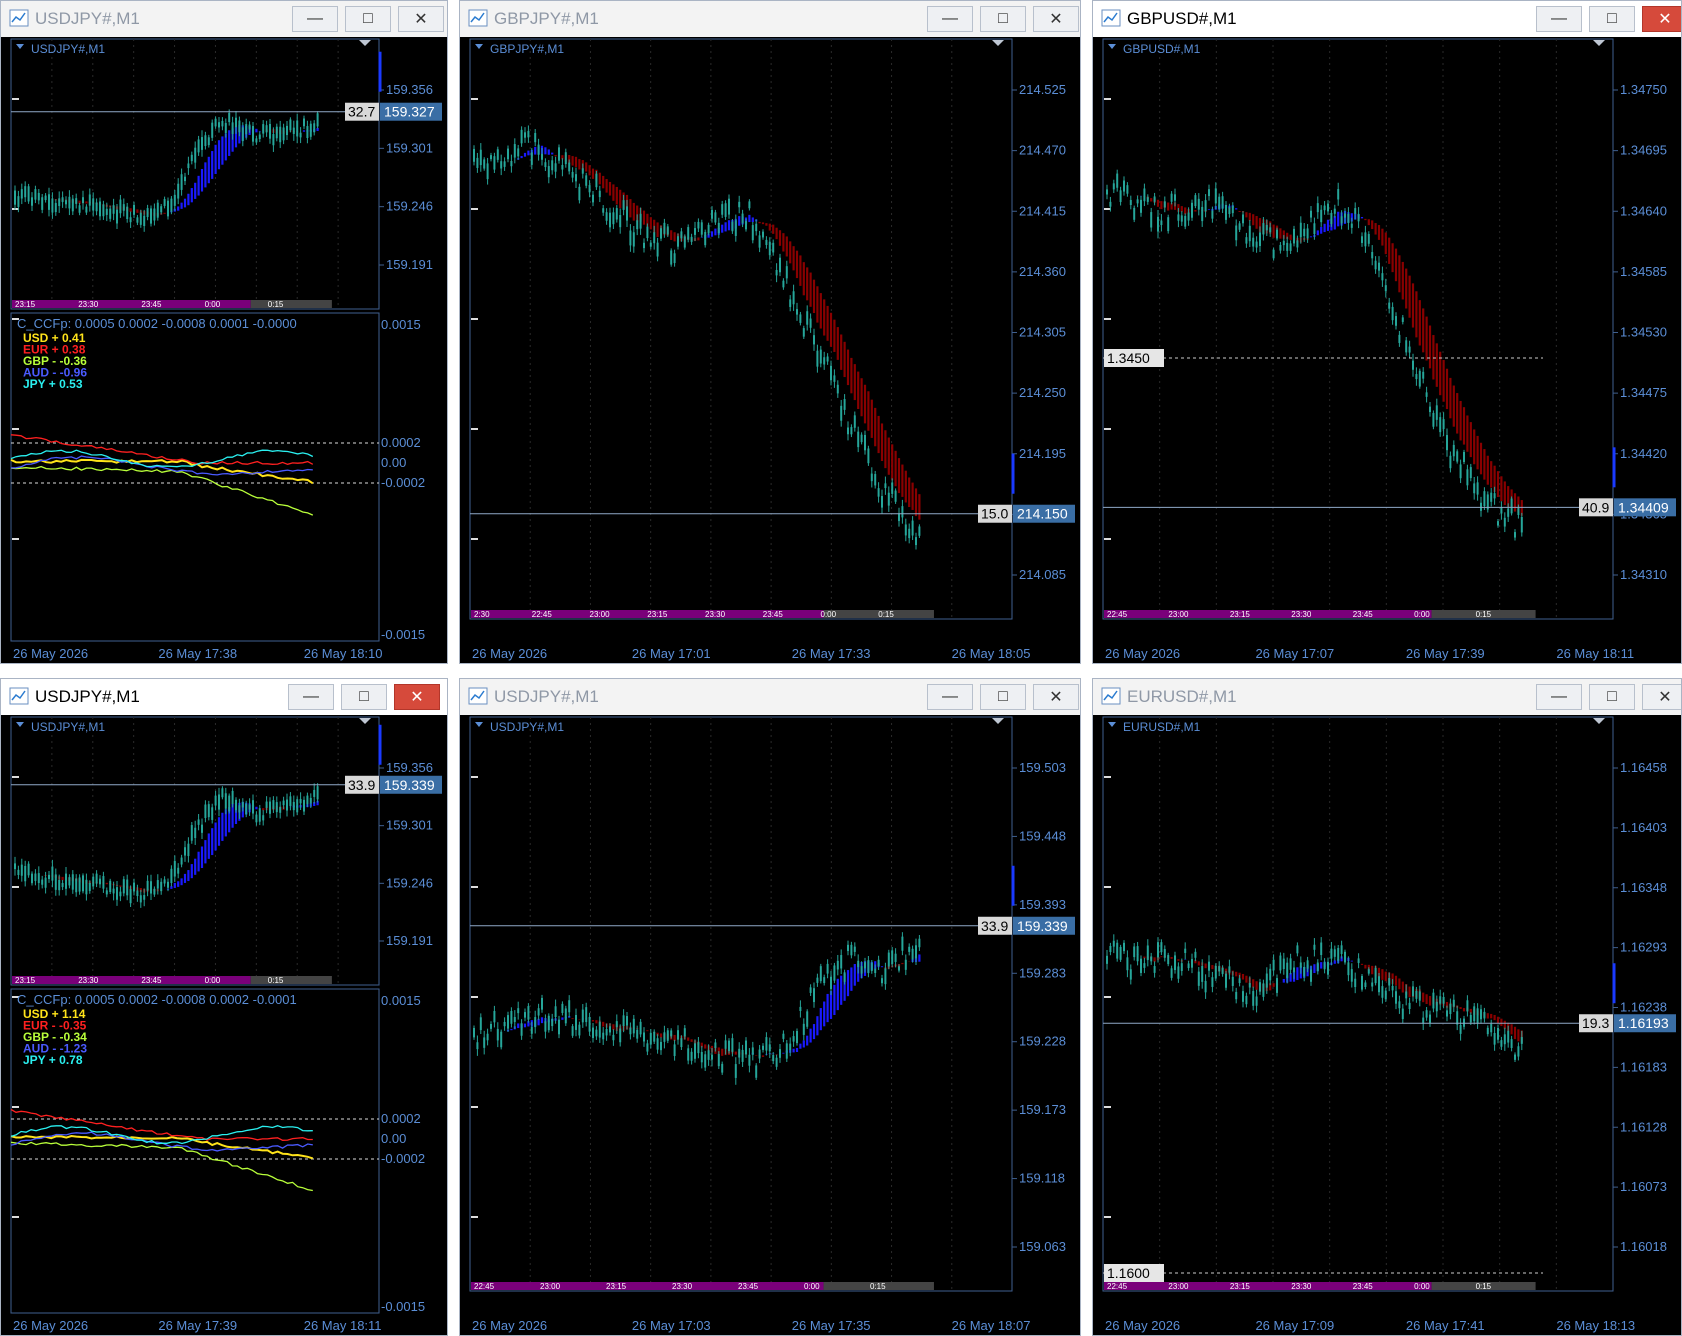  Describe the element at coordinates (1387, 697) in the screenshot. I see `window-titlebar: EURUSD#,M1 — □ ✕` at that location.